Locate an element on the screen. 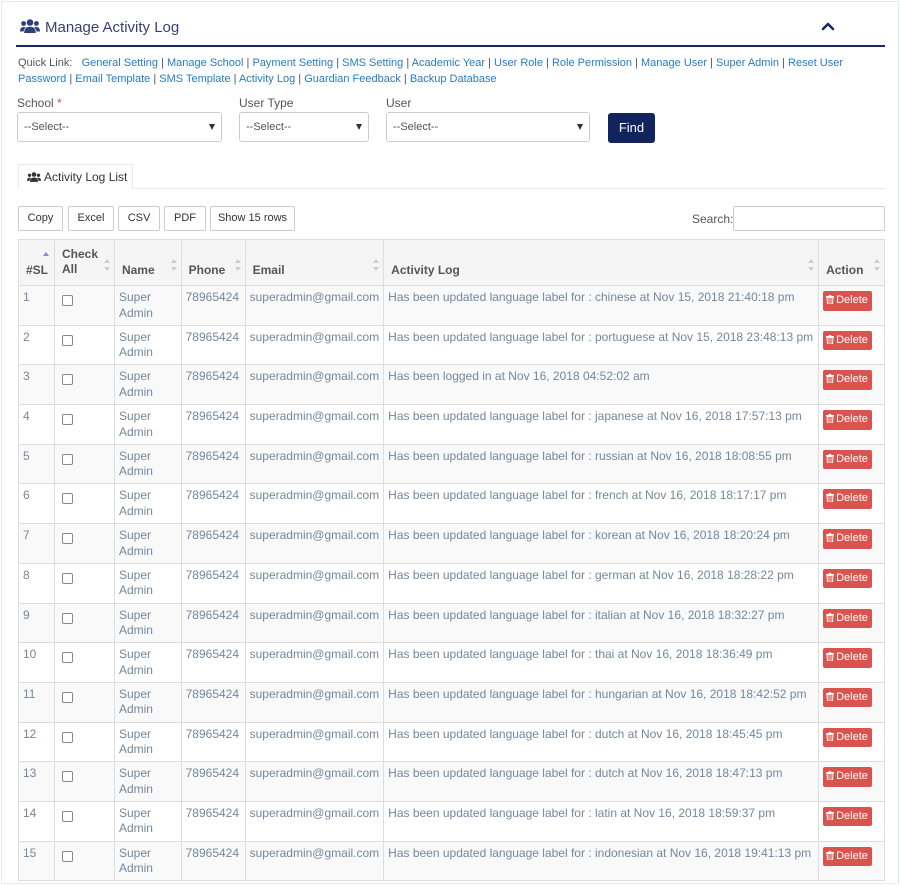 This screenshot has width=900, height=885. tab-bar: Activity Log List is located at coordinates (451, 176).